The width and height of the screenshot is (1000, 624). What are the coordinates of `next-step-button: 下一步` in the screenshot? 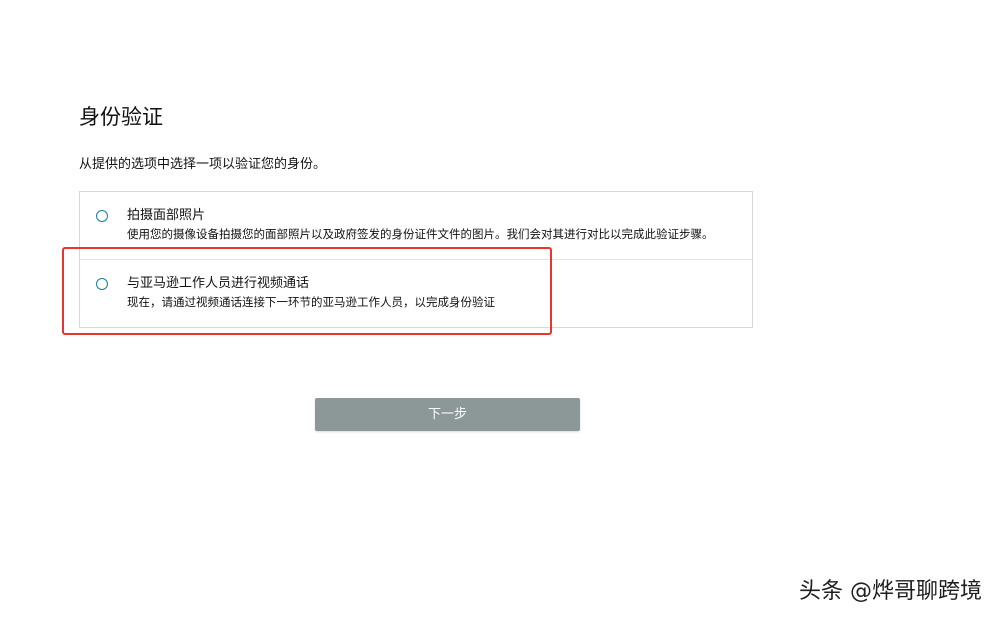 It's located at (447, 414).